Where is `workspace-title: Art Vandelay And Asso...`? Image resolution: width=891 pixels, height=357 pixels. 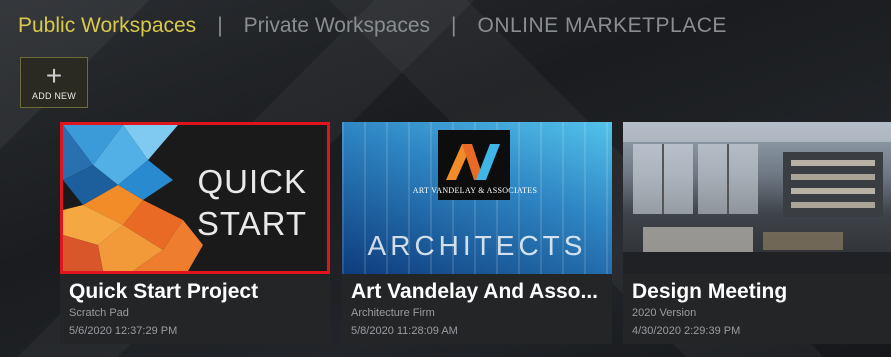 workspace-title: Art Vandelay And Asso... is located at coordinates (475, 291).